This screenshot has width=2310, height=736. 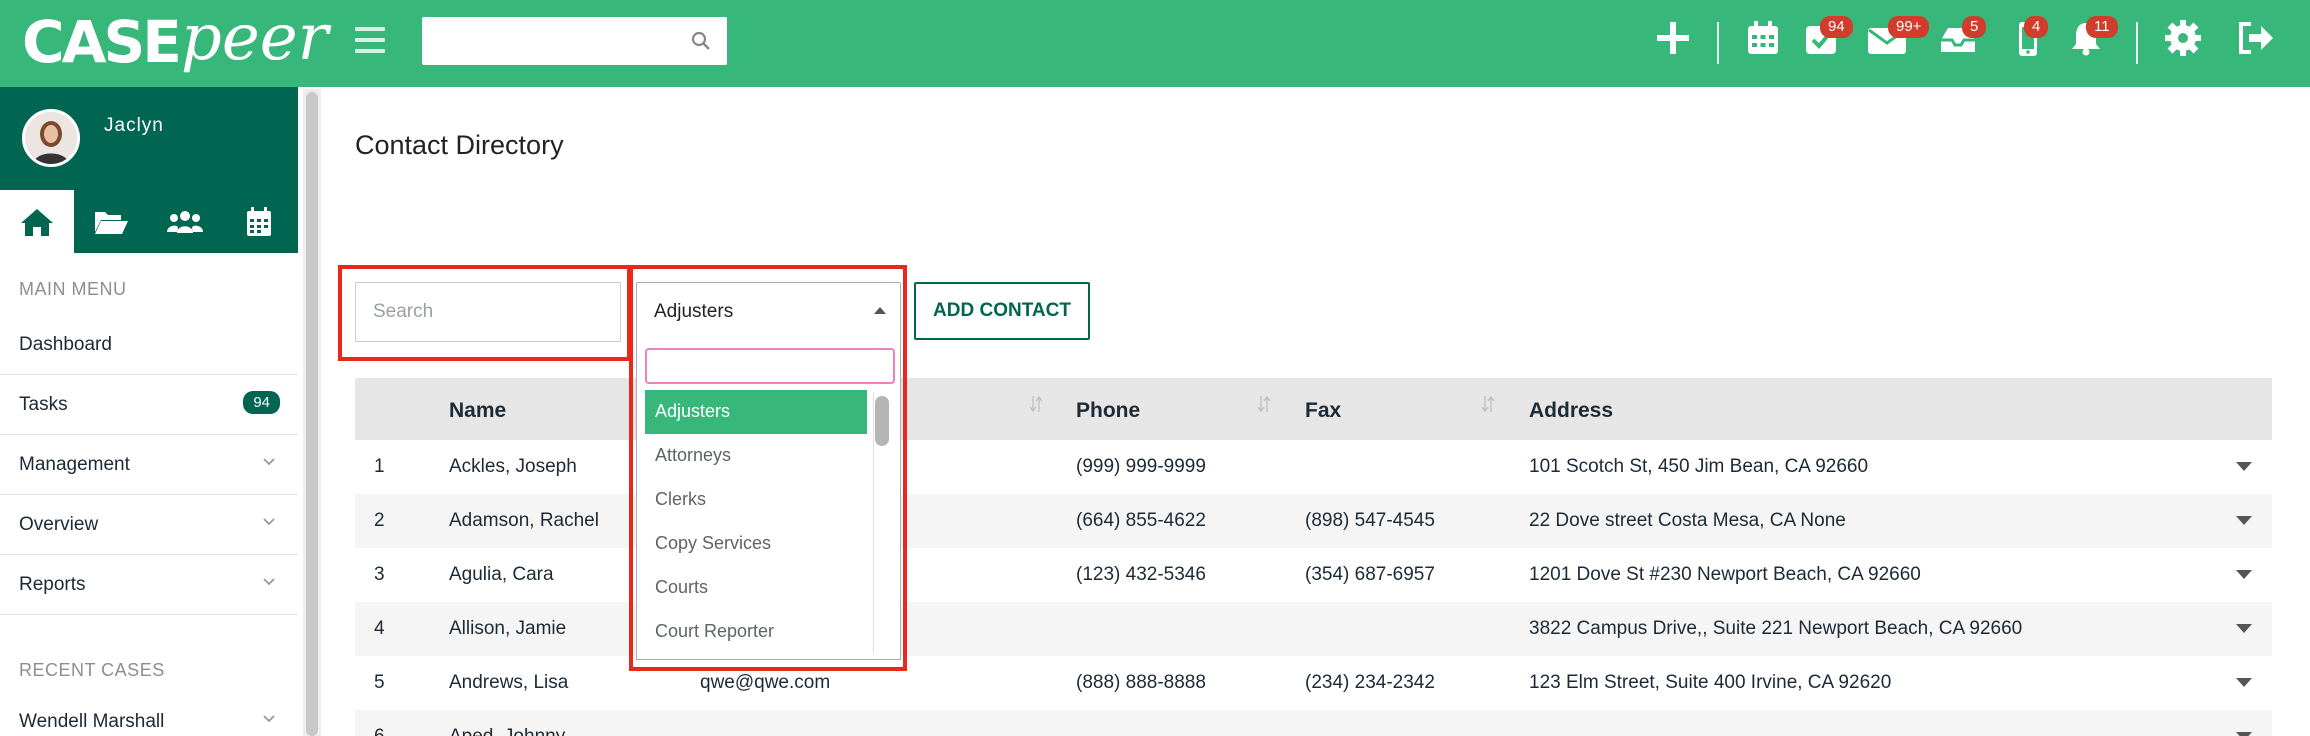 What do you see at coordinates (254, 38) in the screenshot?
I see `logo-peer-text: peer` at bounding box center [254, 38].